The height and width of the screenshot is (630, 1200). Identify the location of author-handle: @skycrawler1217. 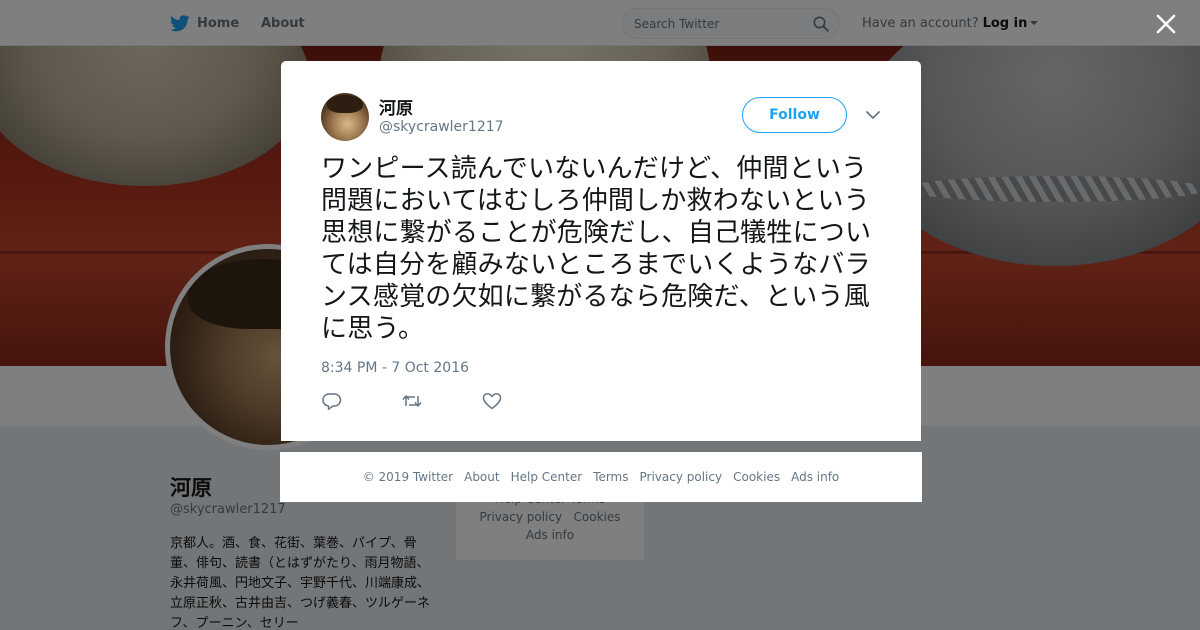
(441, 127).